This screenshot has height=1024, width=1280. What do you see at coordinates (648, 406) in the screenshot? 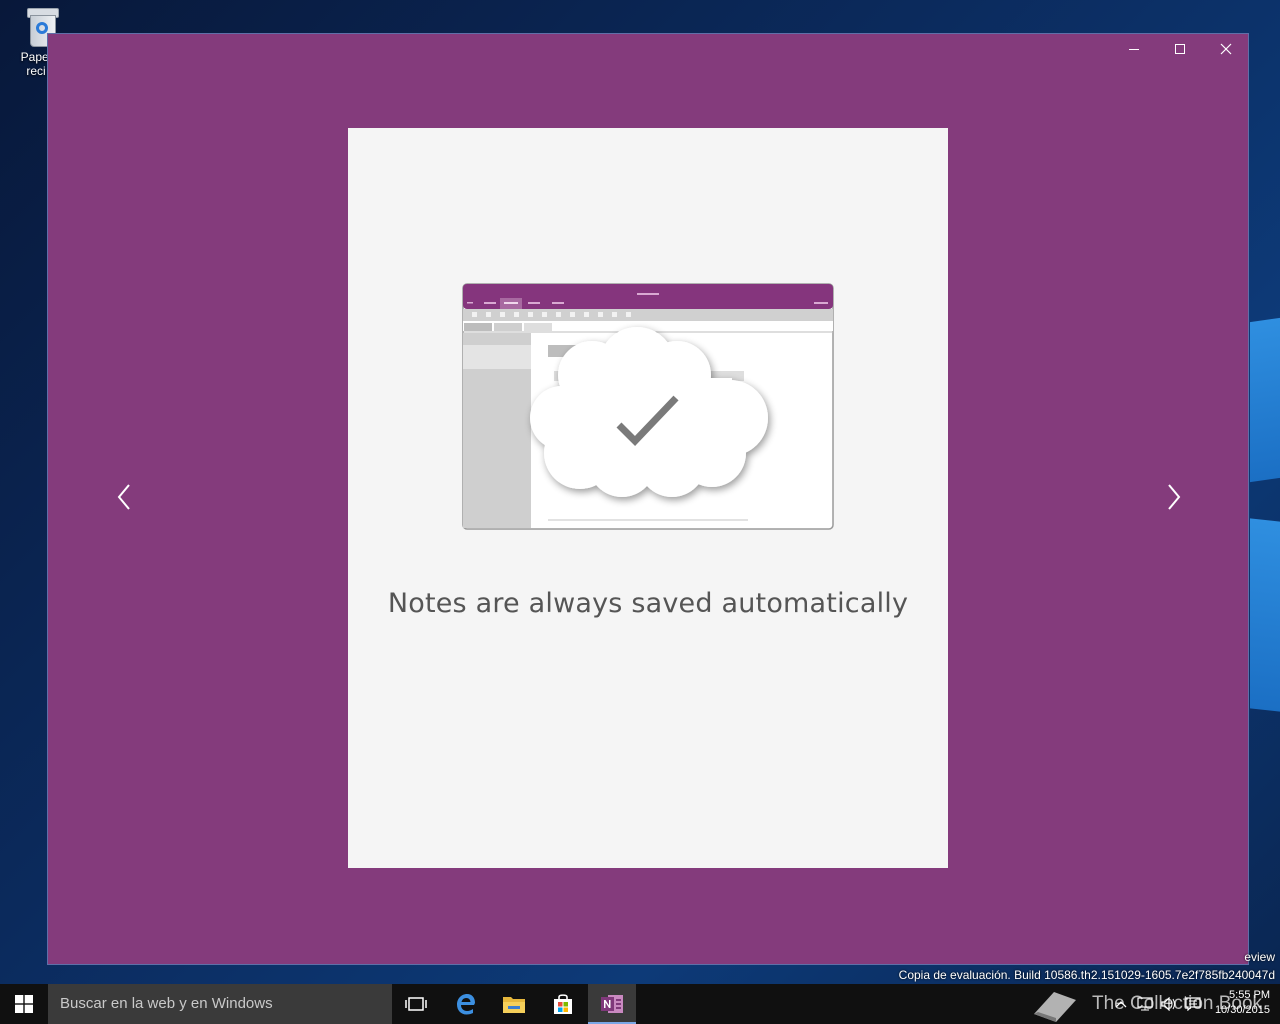
I see `auto-save-illustration` at bounding box center [648, 406].